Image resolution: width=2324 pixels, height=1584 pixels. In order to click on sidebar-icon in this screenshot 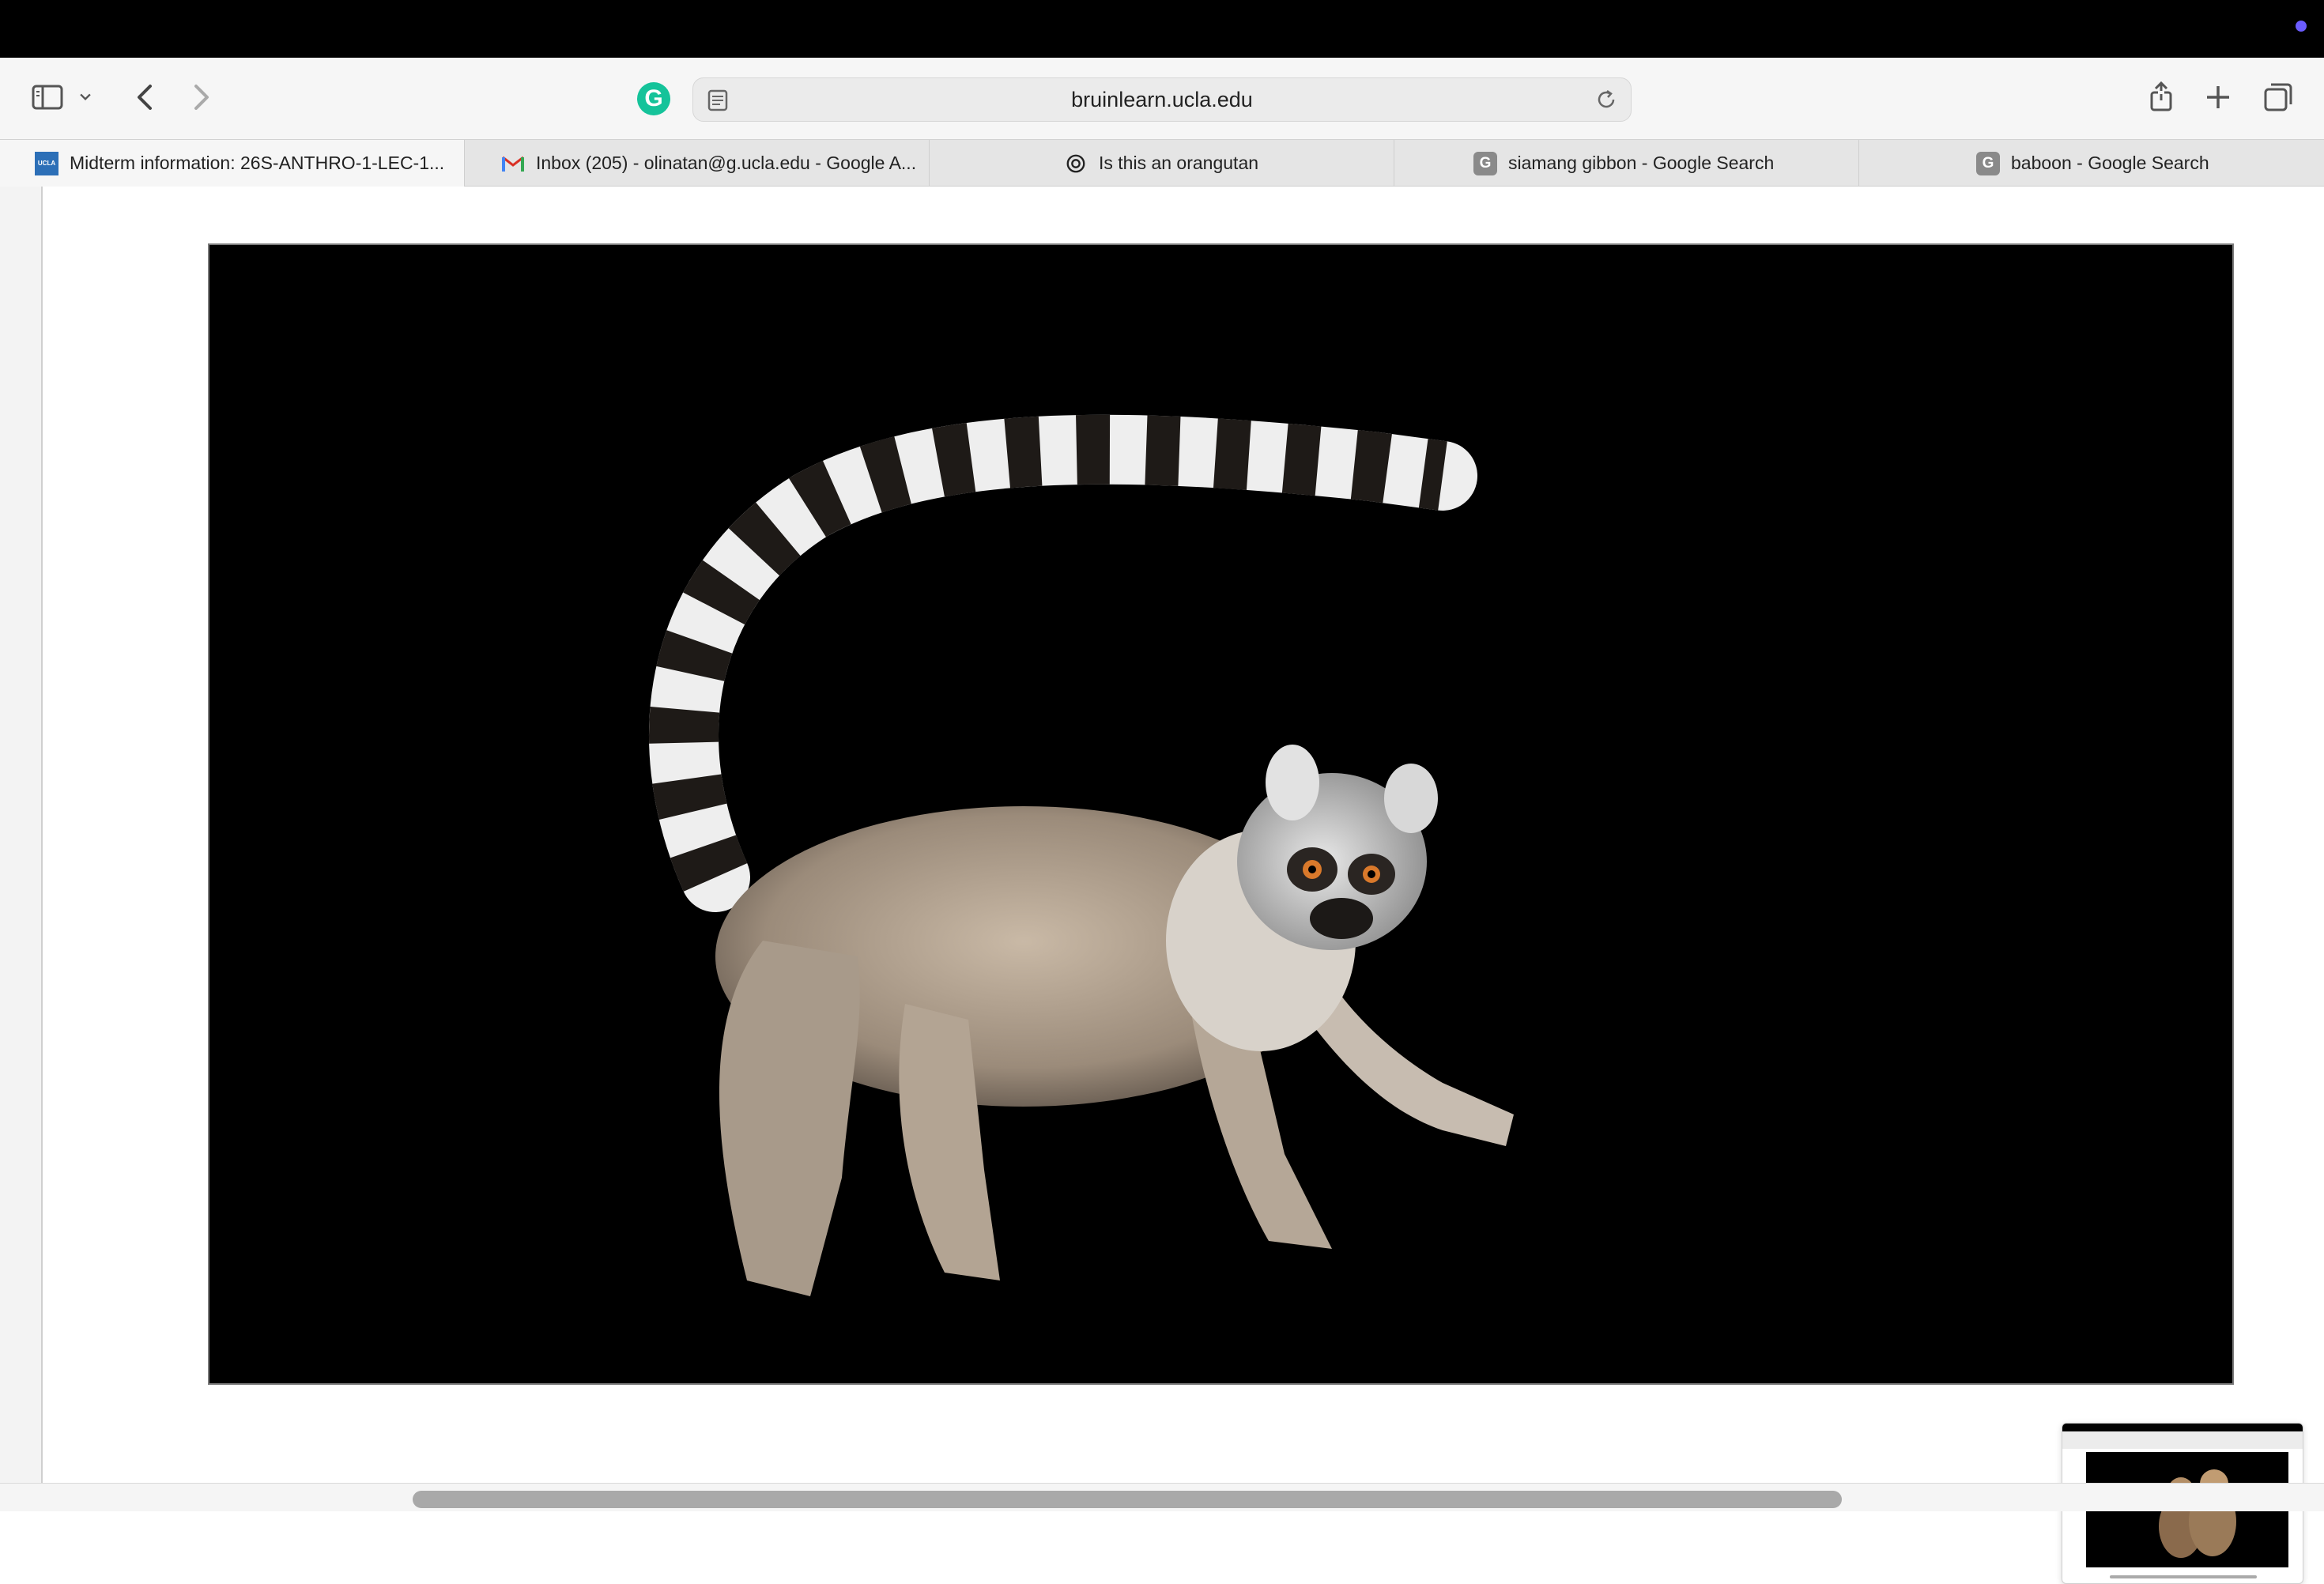, I will do `click(47, 97)`.